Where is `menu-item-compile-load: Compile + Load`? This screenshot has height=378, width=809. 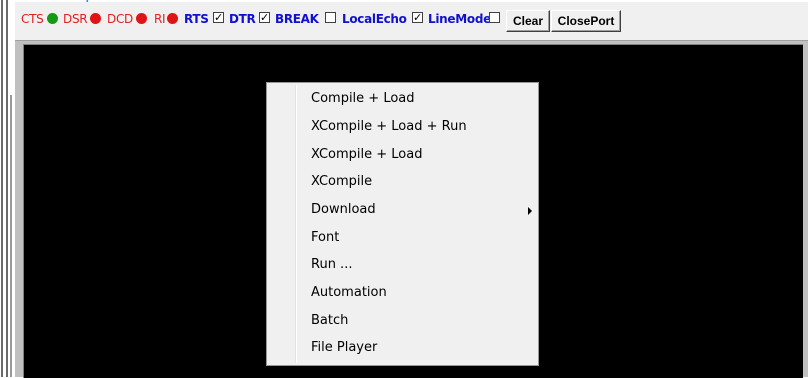 menu-item-compile-load: Compile + Load is located at coordinates (363, 99).